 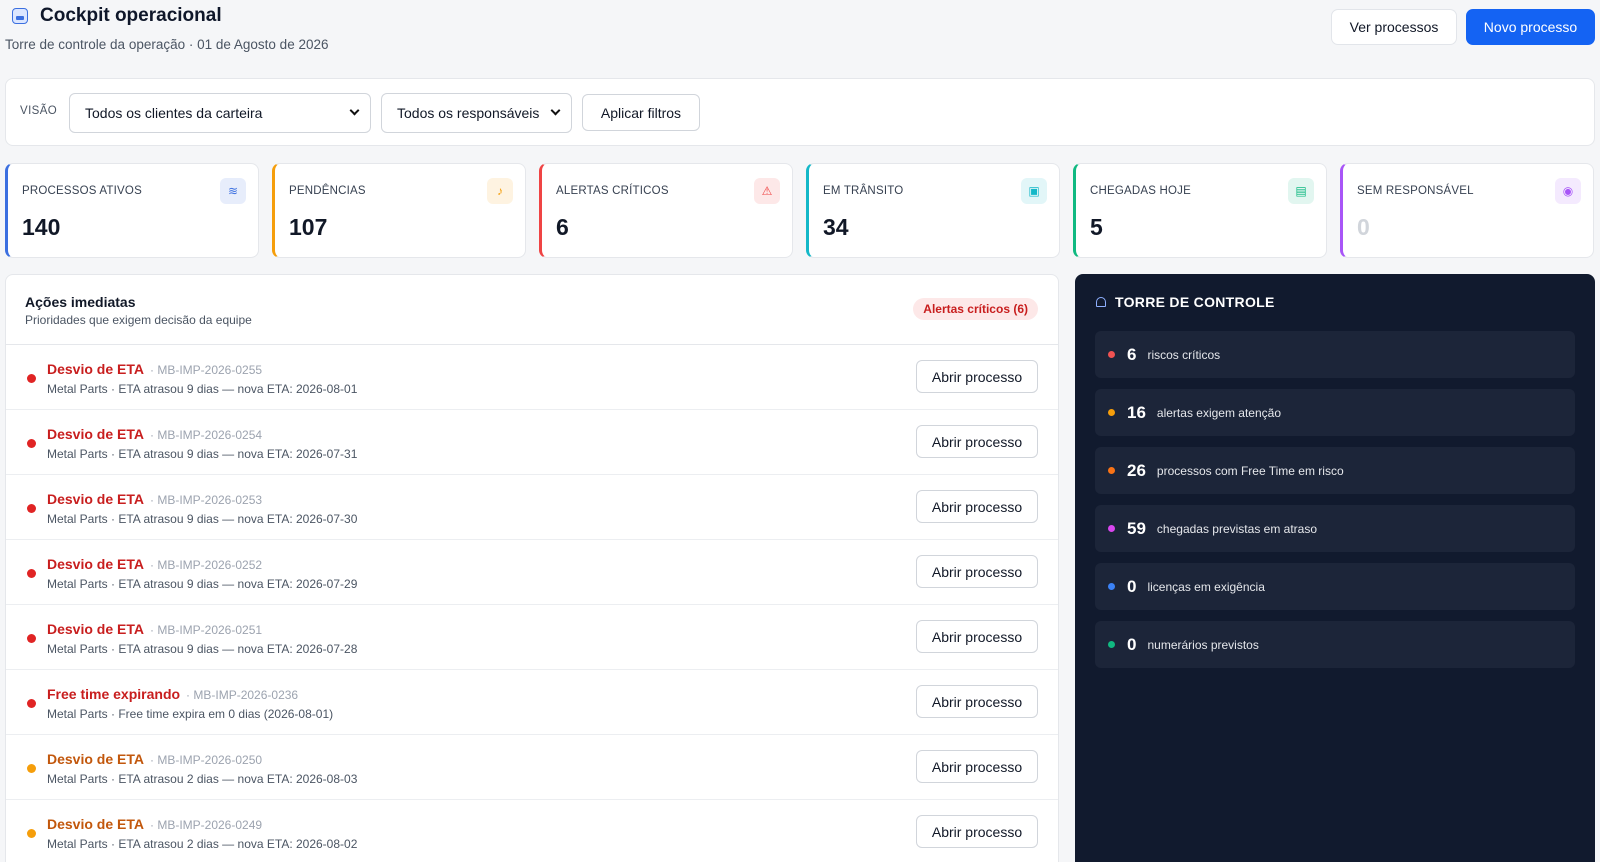 I want to click on calendar-icon: ▤, so click(x=1301, y=191).